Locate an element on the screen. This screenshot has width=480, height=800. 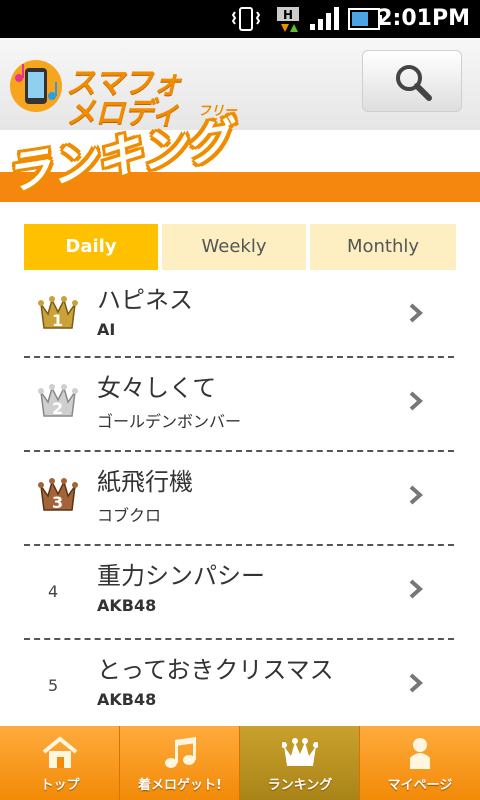
tab-daily: Daily is located at coordinates (91, 247).